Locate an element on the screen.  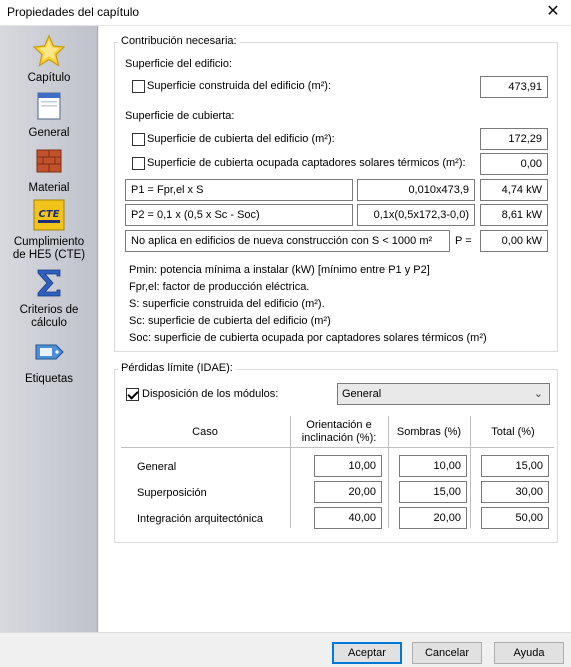
tag-icon is located at coordinates (49, 352).